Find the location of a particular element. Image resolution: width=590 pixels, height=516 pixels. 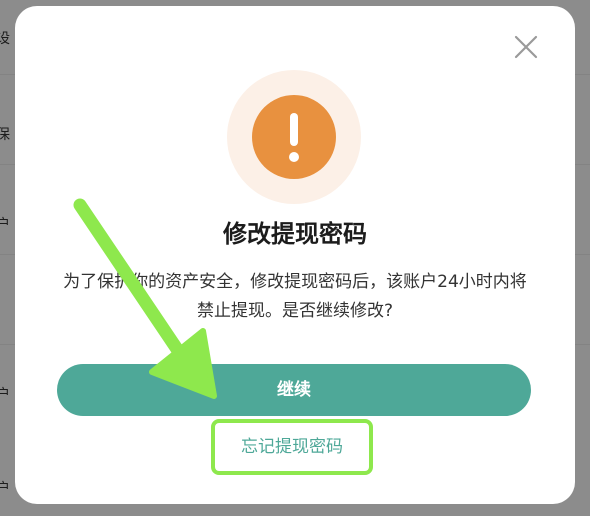

forgot-password-link: 忘记提现密码 is located at coordinates (292, 447).